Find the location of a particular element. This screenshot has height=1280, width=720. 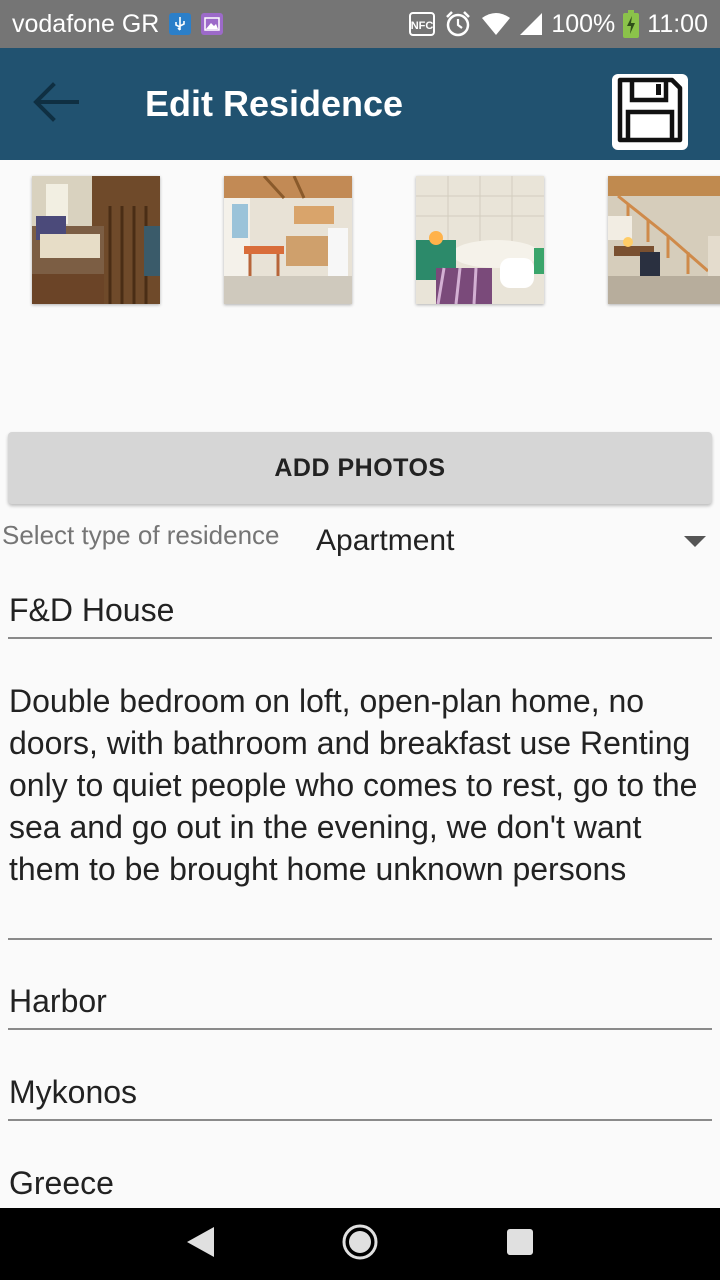

nav-recents-button is located at coordinates (520, 1244).